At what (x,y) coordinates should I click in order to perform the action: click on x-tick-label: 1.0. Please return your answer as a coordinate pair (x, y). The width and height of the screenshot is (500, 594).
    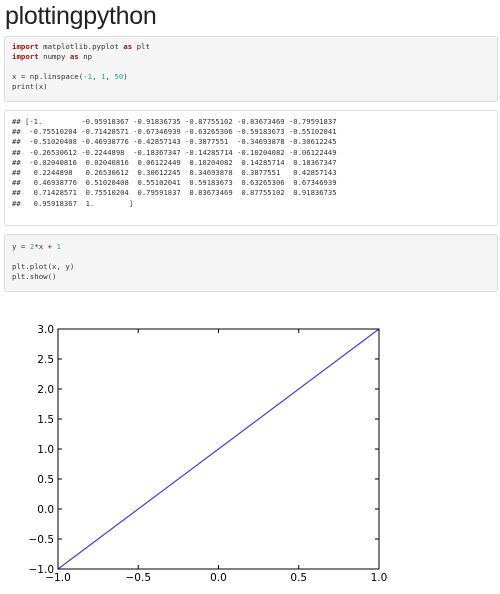
    Looking at the image, I should click on (379, 578).